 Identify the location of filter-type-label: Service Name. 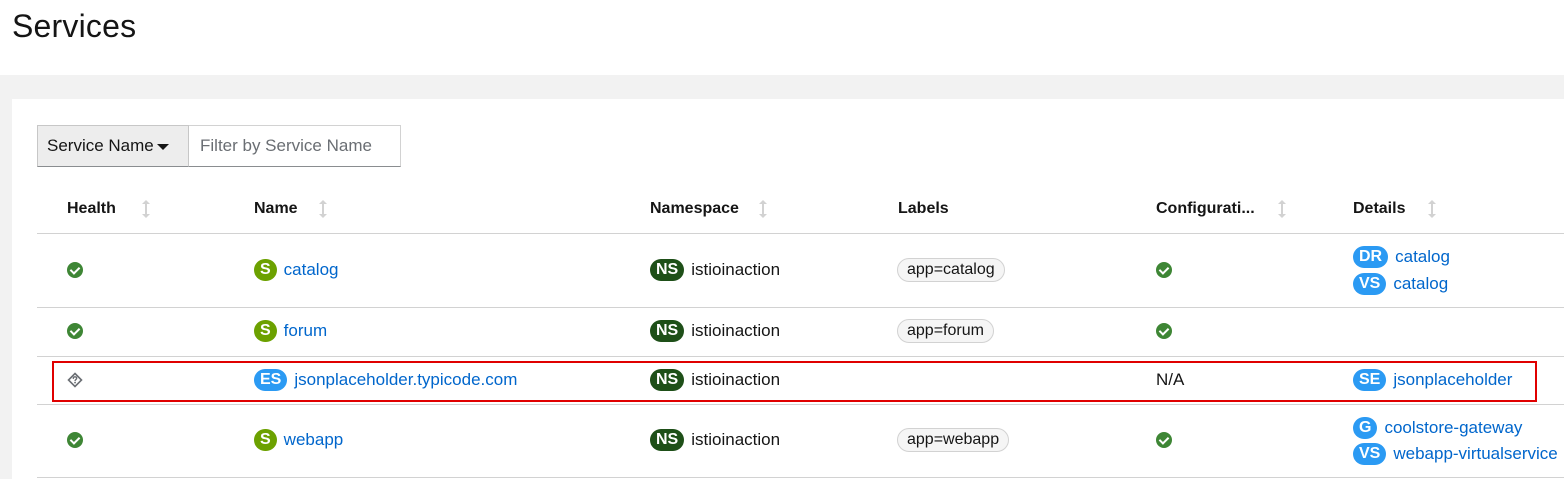
(100, 145).